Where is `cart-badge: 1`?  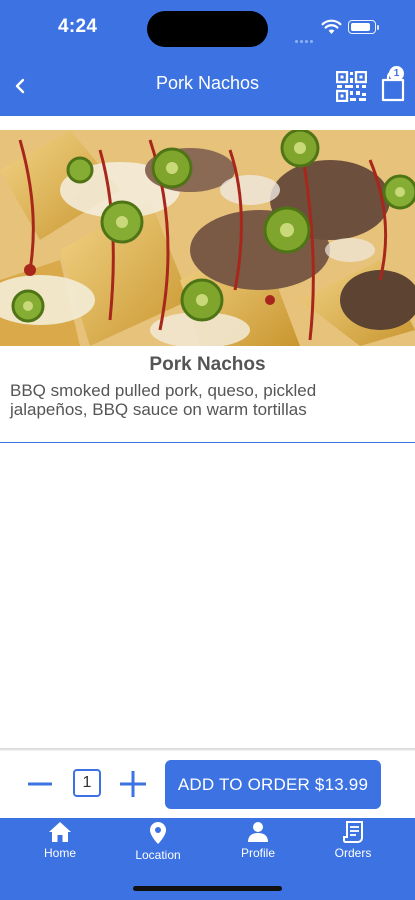 cart-badge: 1 is located at coordinates (396, 73).